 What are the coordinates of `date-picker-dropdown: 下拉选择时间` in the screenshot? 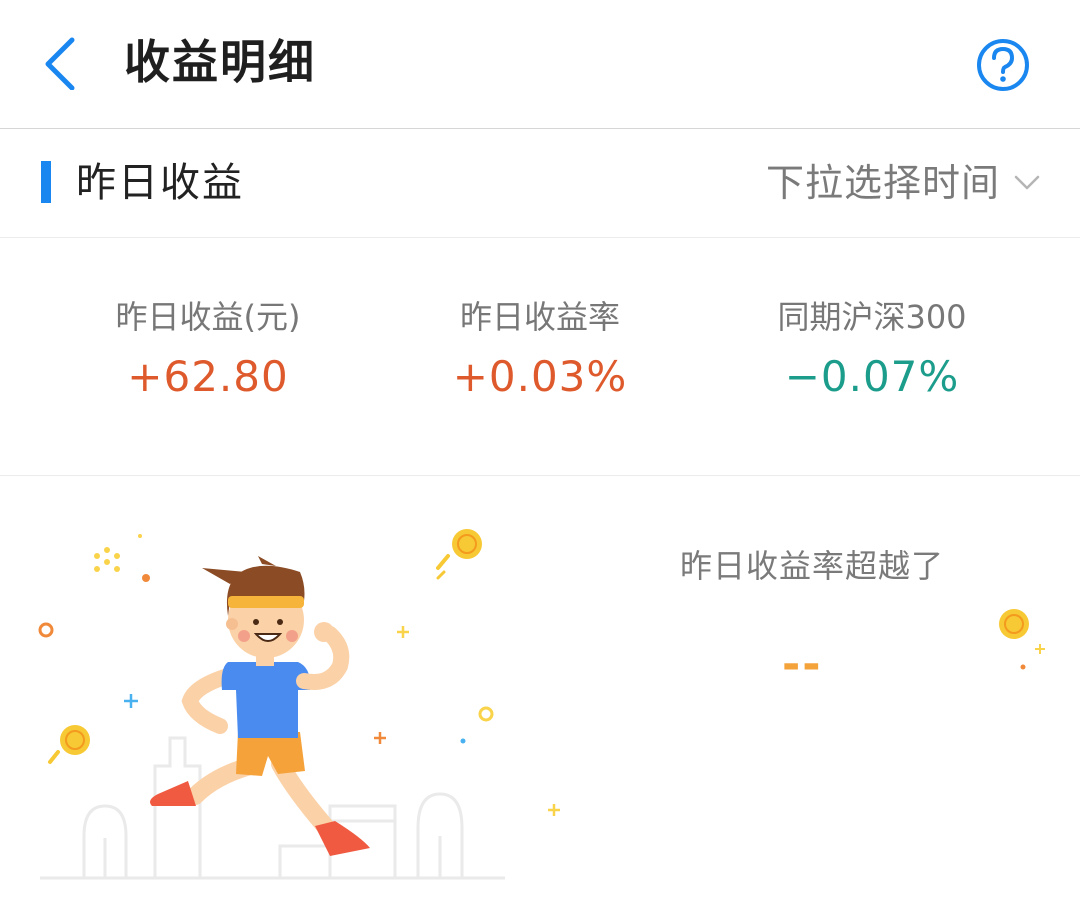 It's located at (903, 183).